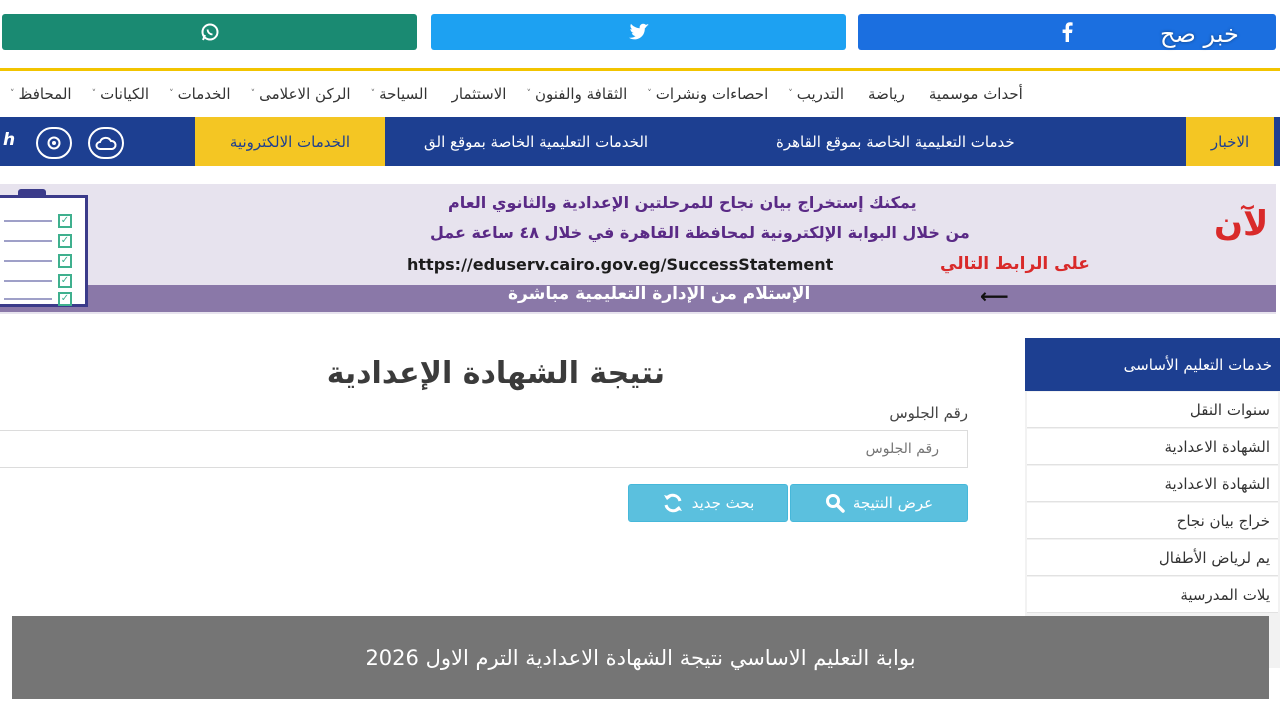 The height and width of the screenshot is (720, 1280). I want to click on nav-label: المحافظ, so click(45, 94).